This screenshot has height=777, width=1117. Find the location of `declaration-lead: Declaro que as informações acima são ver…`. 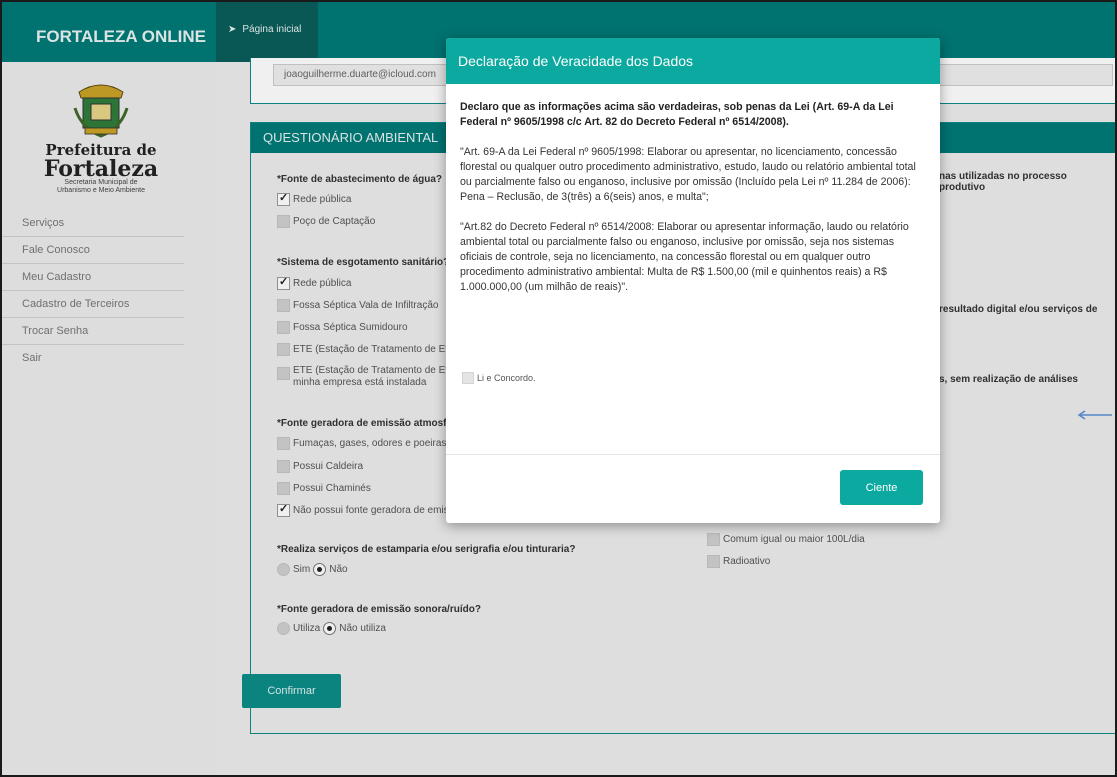

declaration-lead: Declaro que as informações acima são ver… is located at coordinates (677, 114).